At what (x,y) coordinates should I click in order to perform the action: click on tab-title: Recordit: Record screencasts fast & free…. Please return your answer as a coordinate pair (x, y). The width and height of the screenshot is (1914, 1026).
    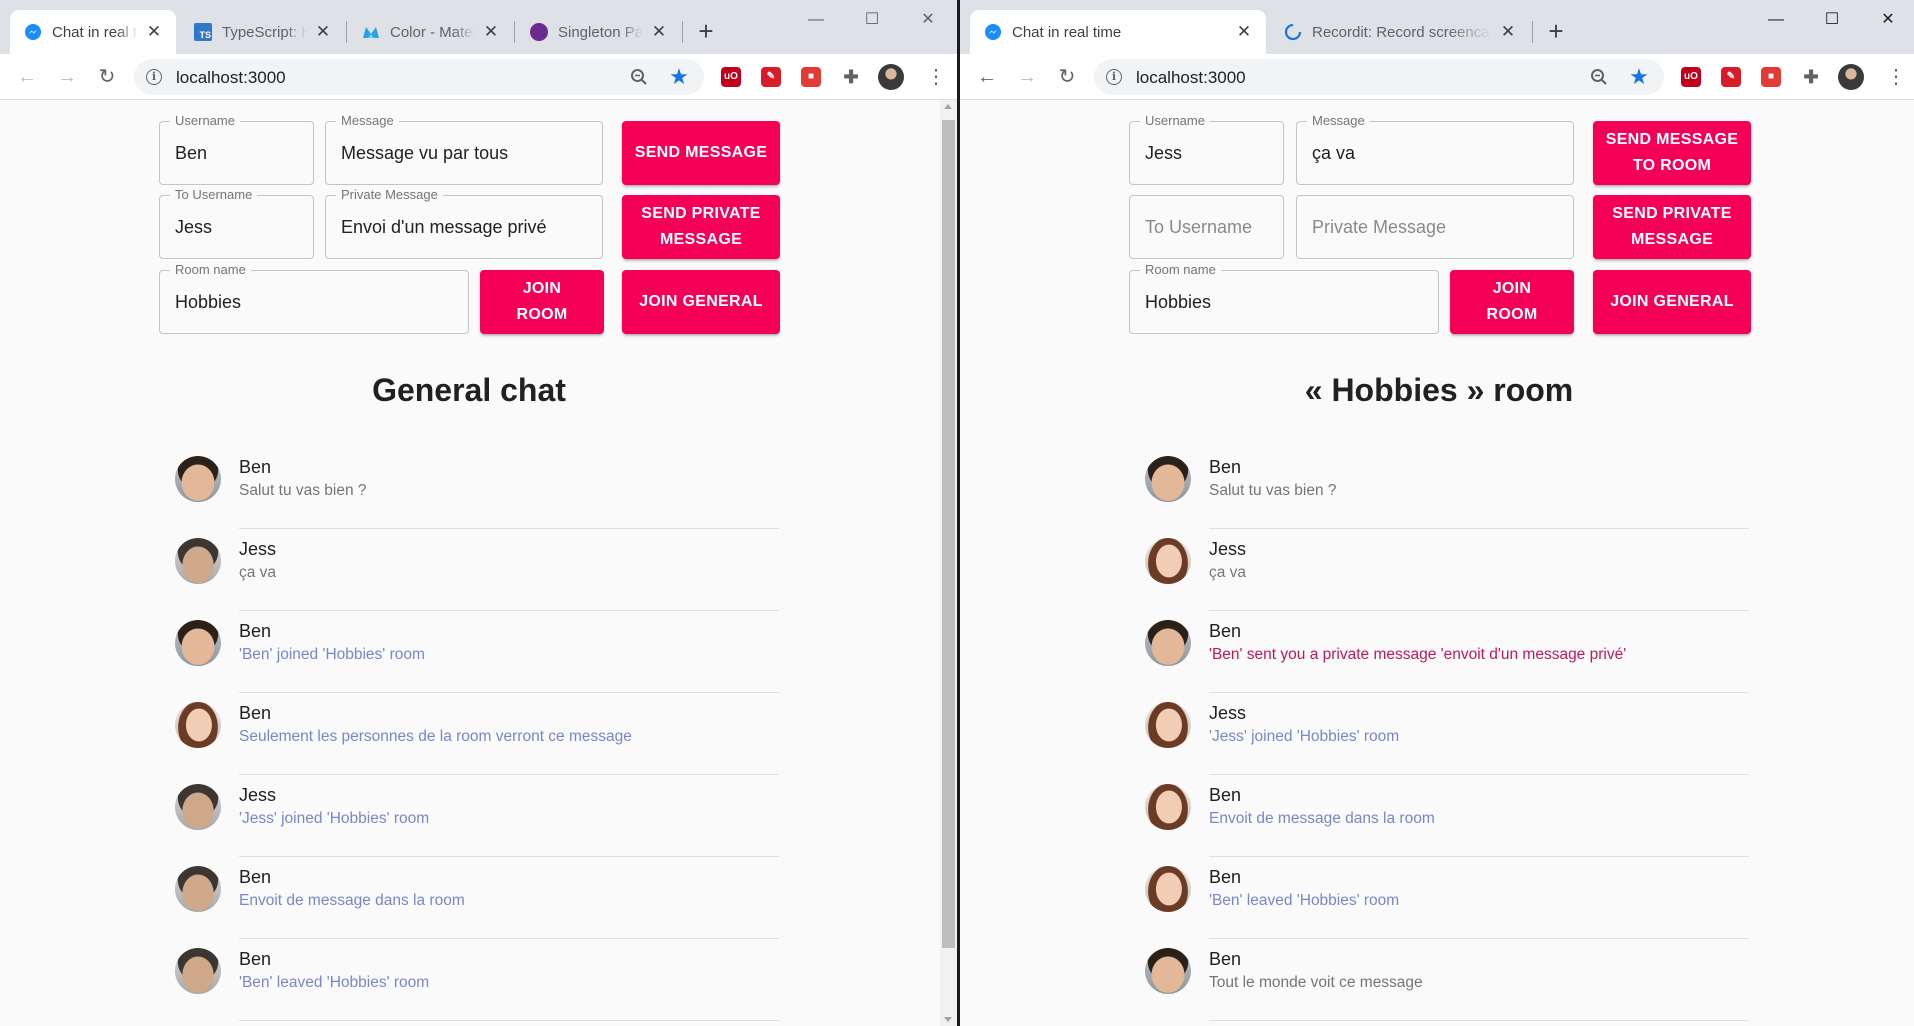
    Looking at the image, I should click on (1402, 32).